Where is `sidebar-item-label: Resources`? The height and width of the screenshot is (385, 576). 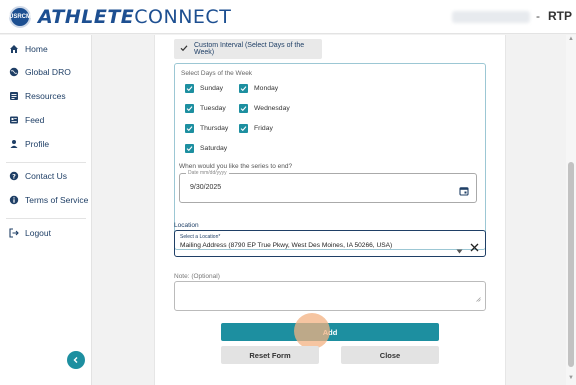 sidebar-item-label: Resources is located at coordinates (45, 96).